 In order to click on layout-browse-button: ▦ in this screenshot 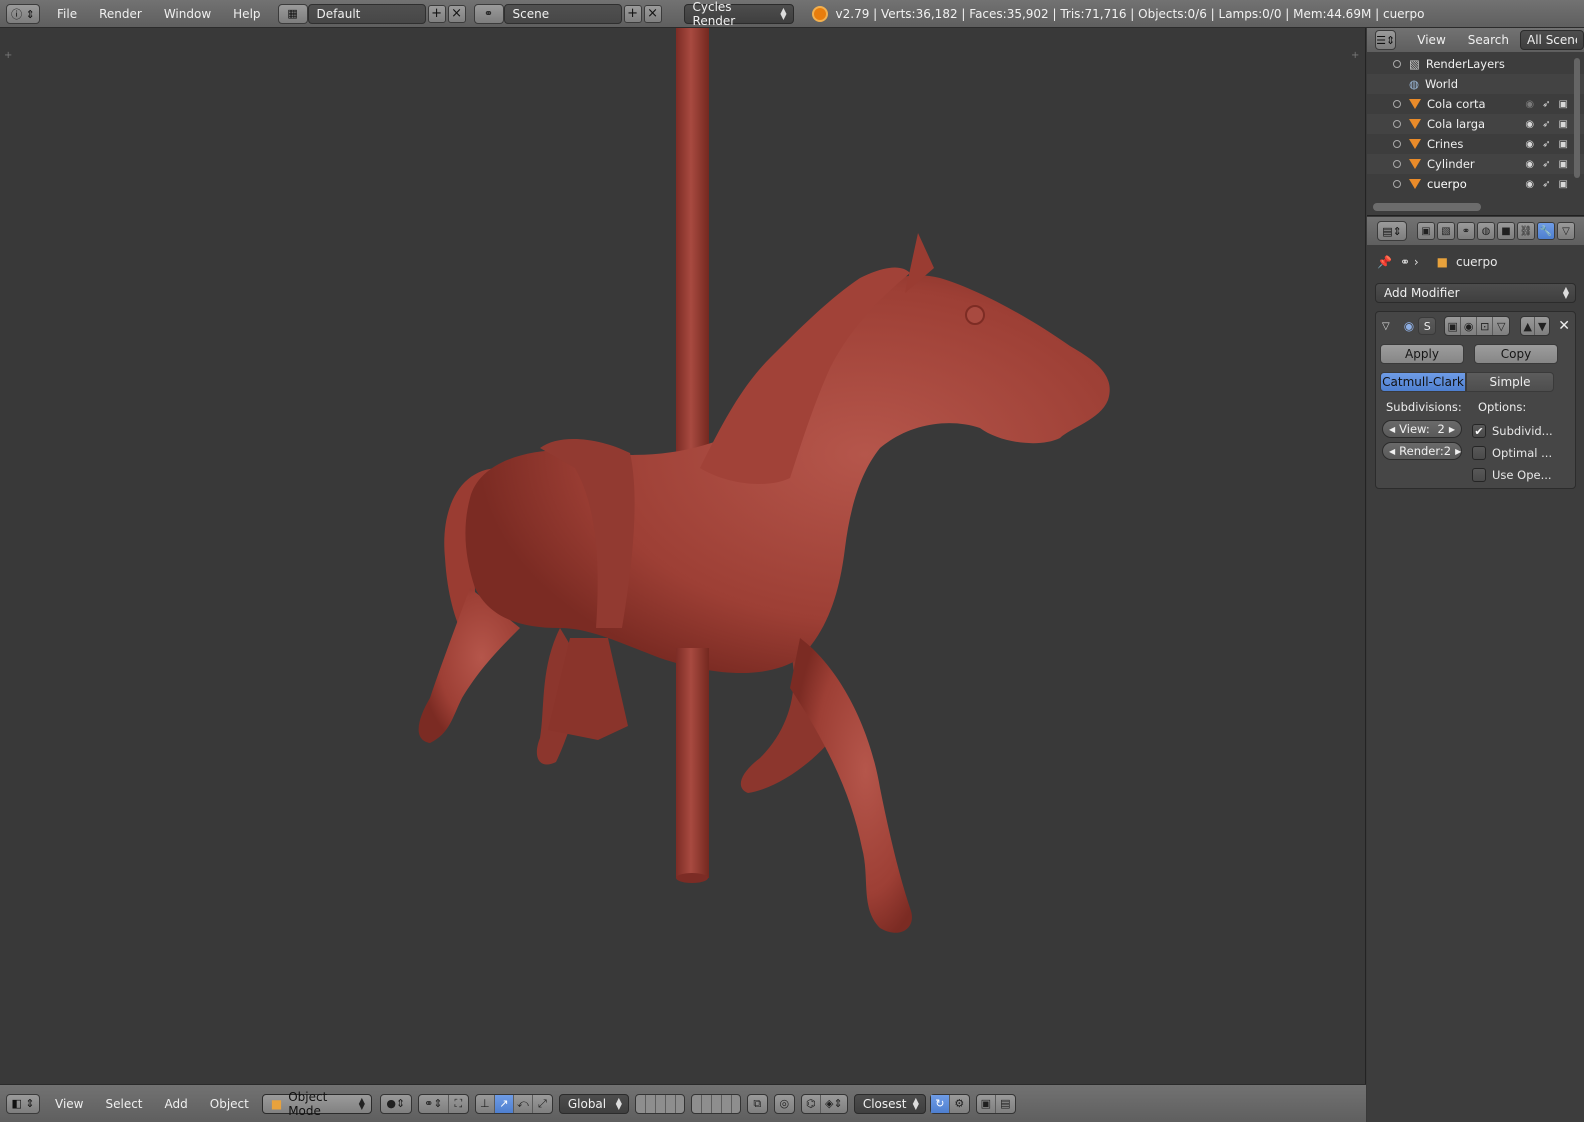, I will do `click(292, 13)`.